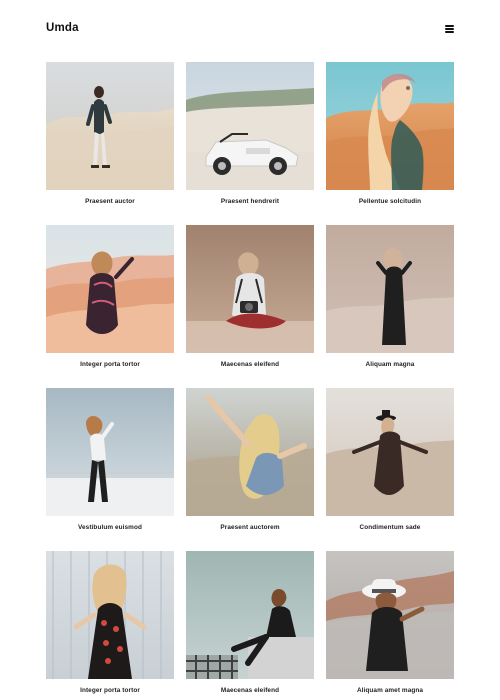 The height and width of the screenshot is (700, 500). I want to click on gallery-card: Praesent hendrerit, so click(250, 143).